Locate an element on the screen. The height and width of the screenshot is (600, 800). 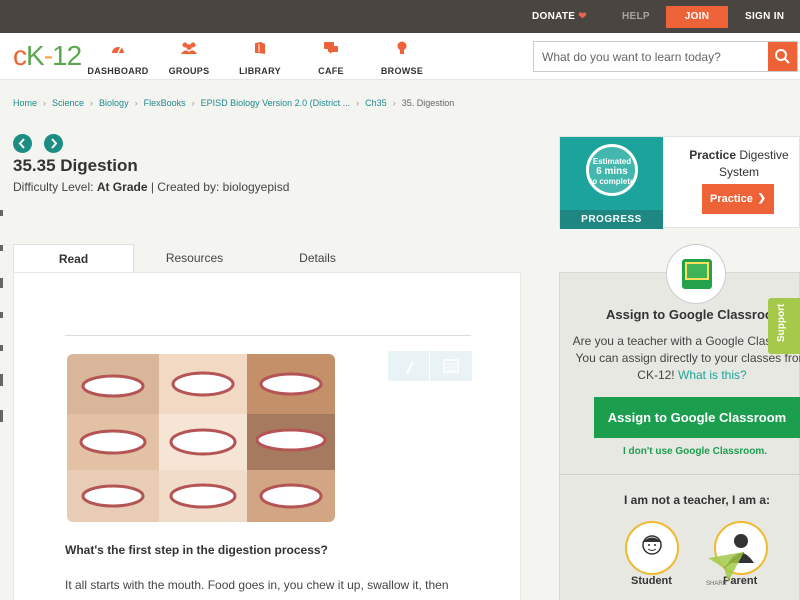
search-icon is located at coordinates (782, 56).